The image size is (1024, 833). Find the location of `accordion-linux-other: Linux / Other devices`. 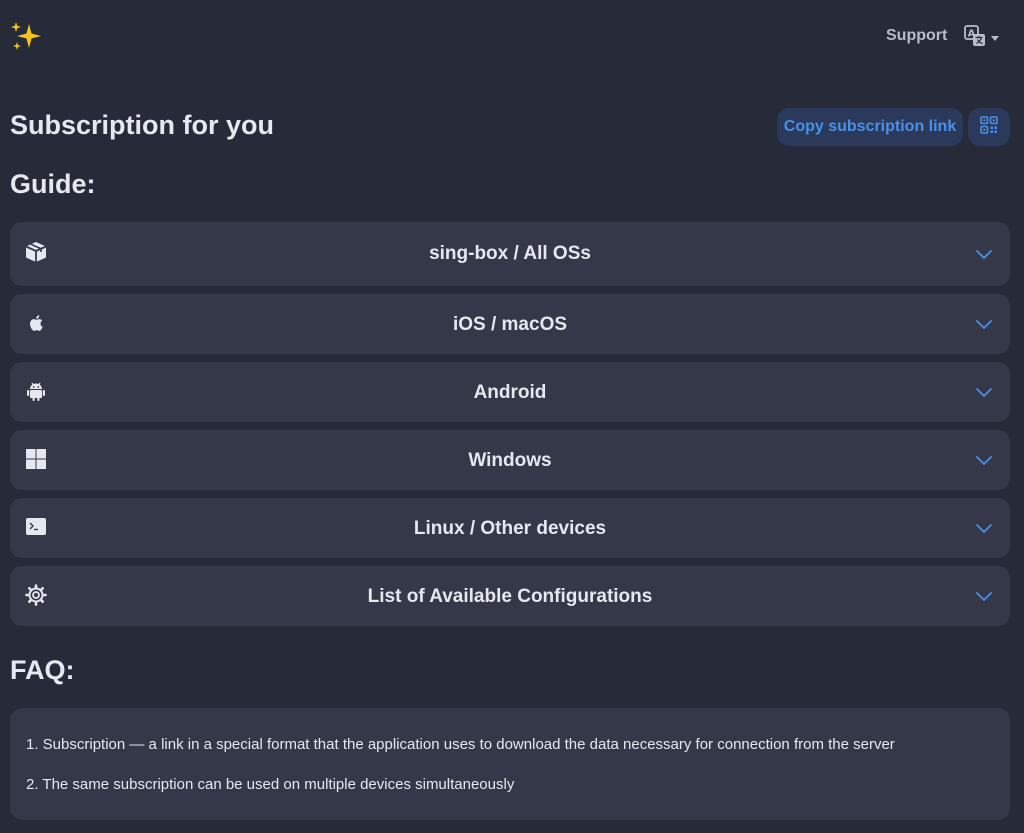

accordion-linux-other: Linux / Other devices is located at coordinates (510, 528).